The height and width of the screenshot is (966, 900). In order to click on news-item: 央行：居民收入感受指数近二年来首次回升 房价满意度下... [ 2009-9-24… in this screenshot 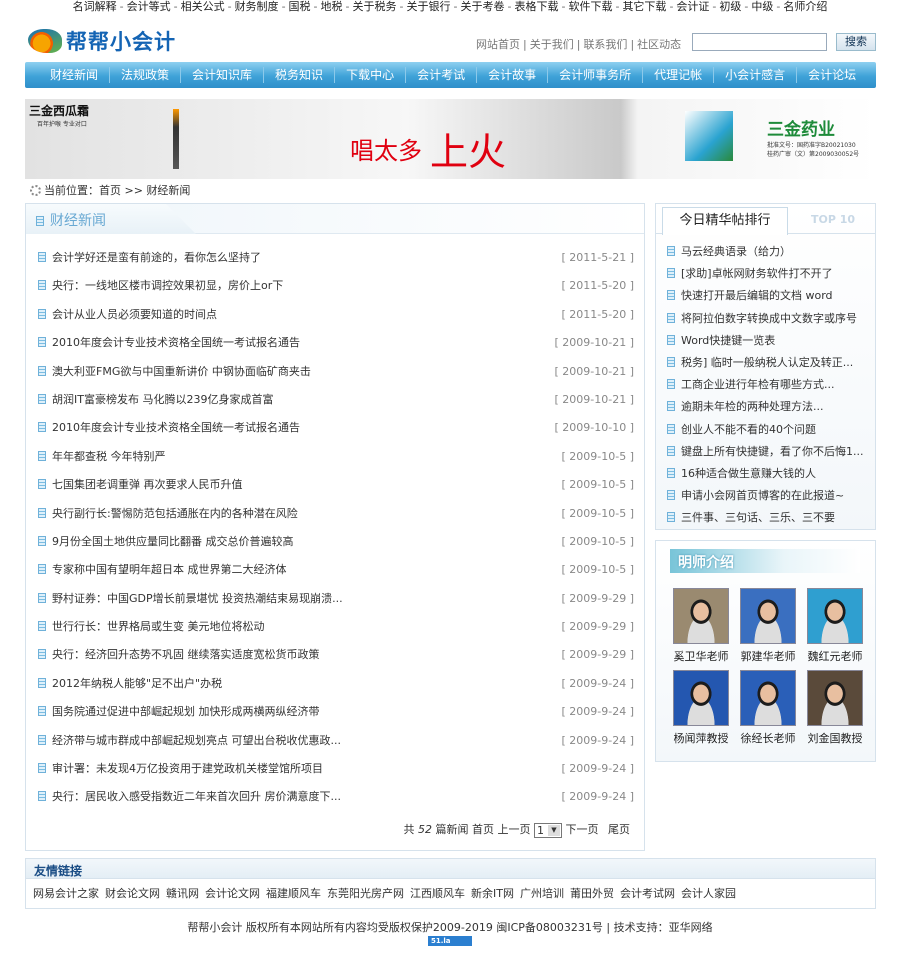, I will do `click(336, 804)`.